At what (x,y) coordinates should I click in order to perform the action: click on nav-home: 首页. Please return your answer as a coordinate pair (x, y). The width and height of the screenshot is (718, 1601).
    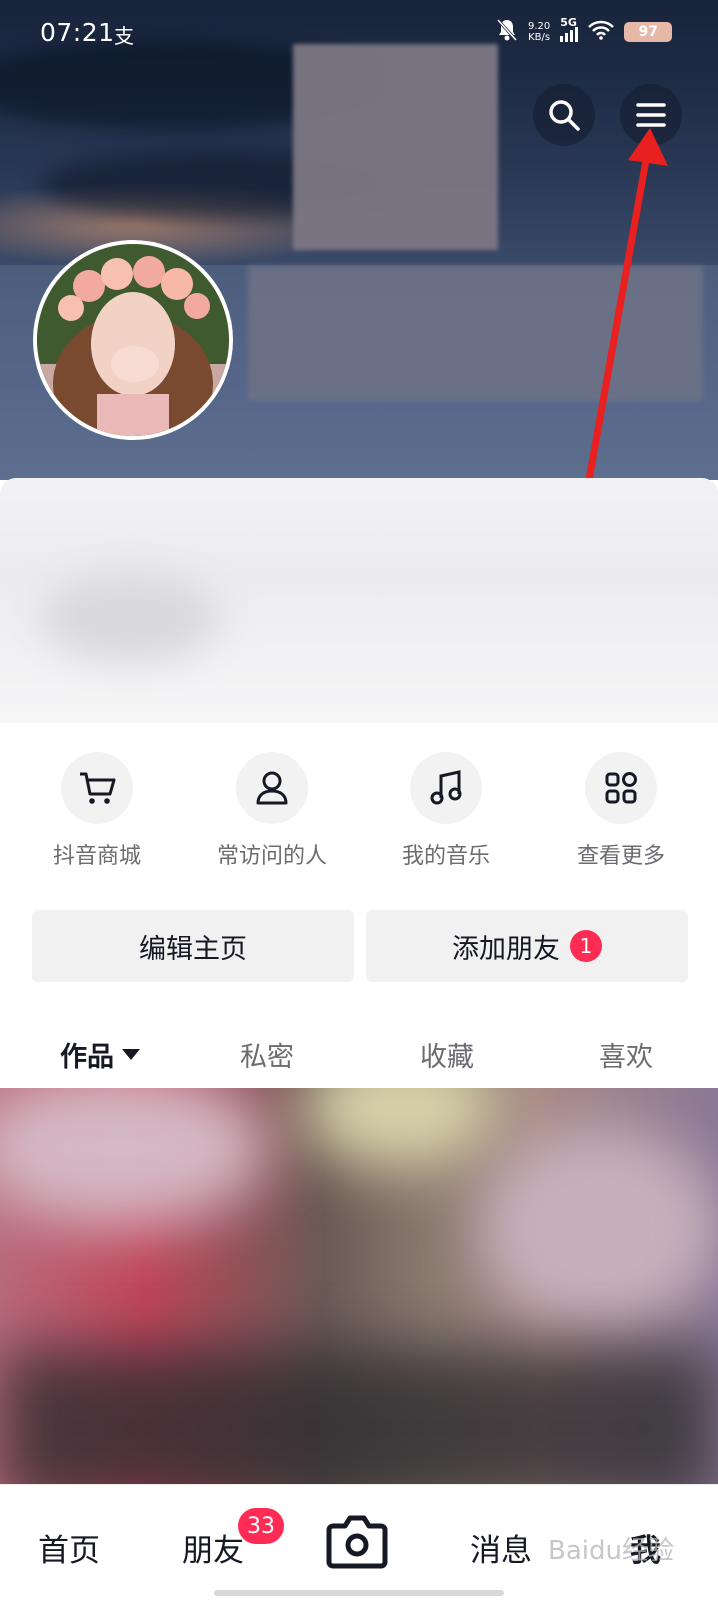
    Looking at the image, I should click on (69, 1547).